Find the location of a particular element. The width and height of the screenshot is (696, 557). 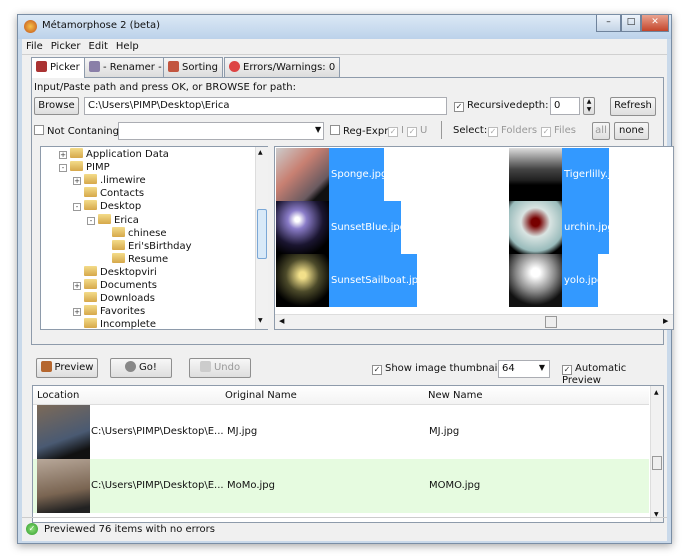

app-icon is located at coordinates (30, 26).